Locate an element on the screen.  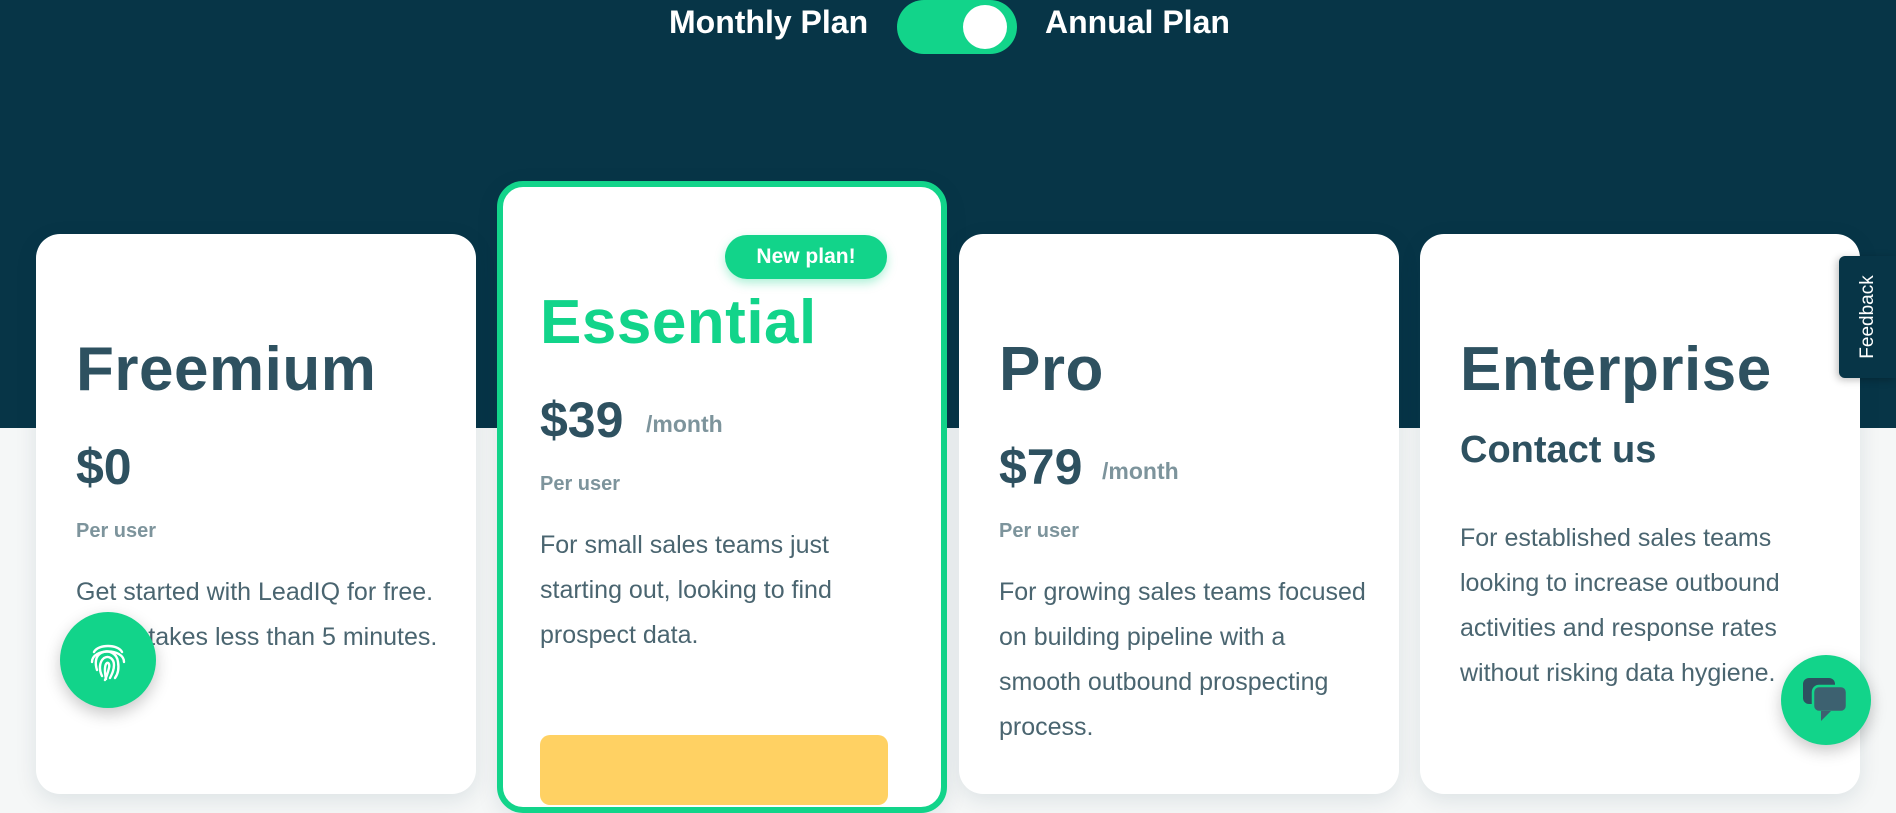
annual-plan-label: Annual Plan is located at coordinates (1137, 22).